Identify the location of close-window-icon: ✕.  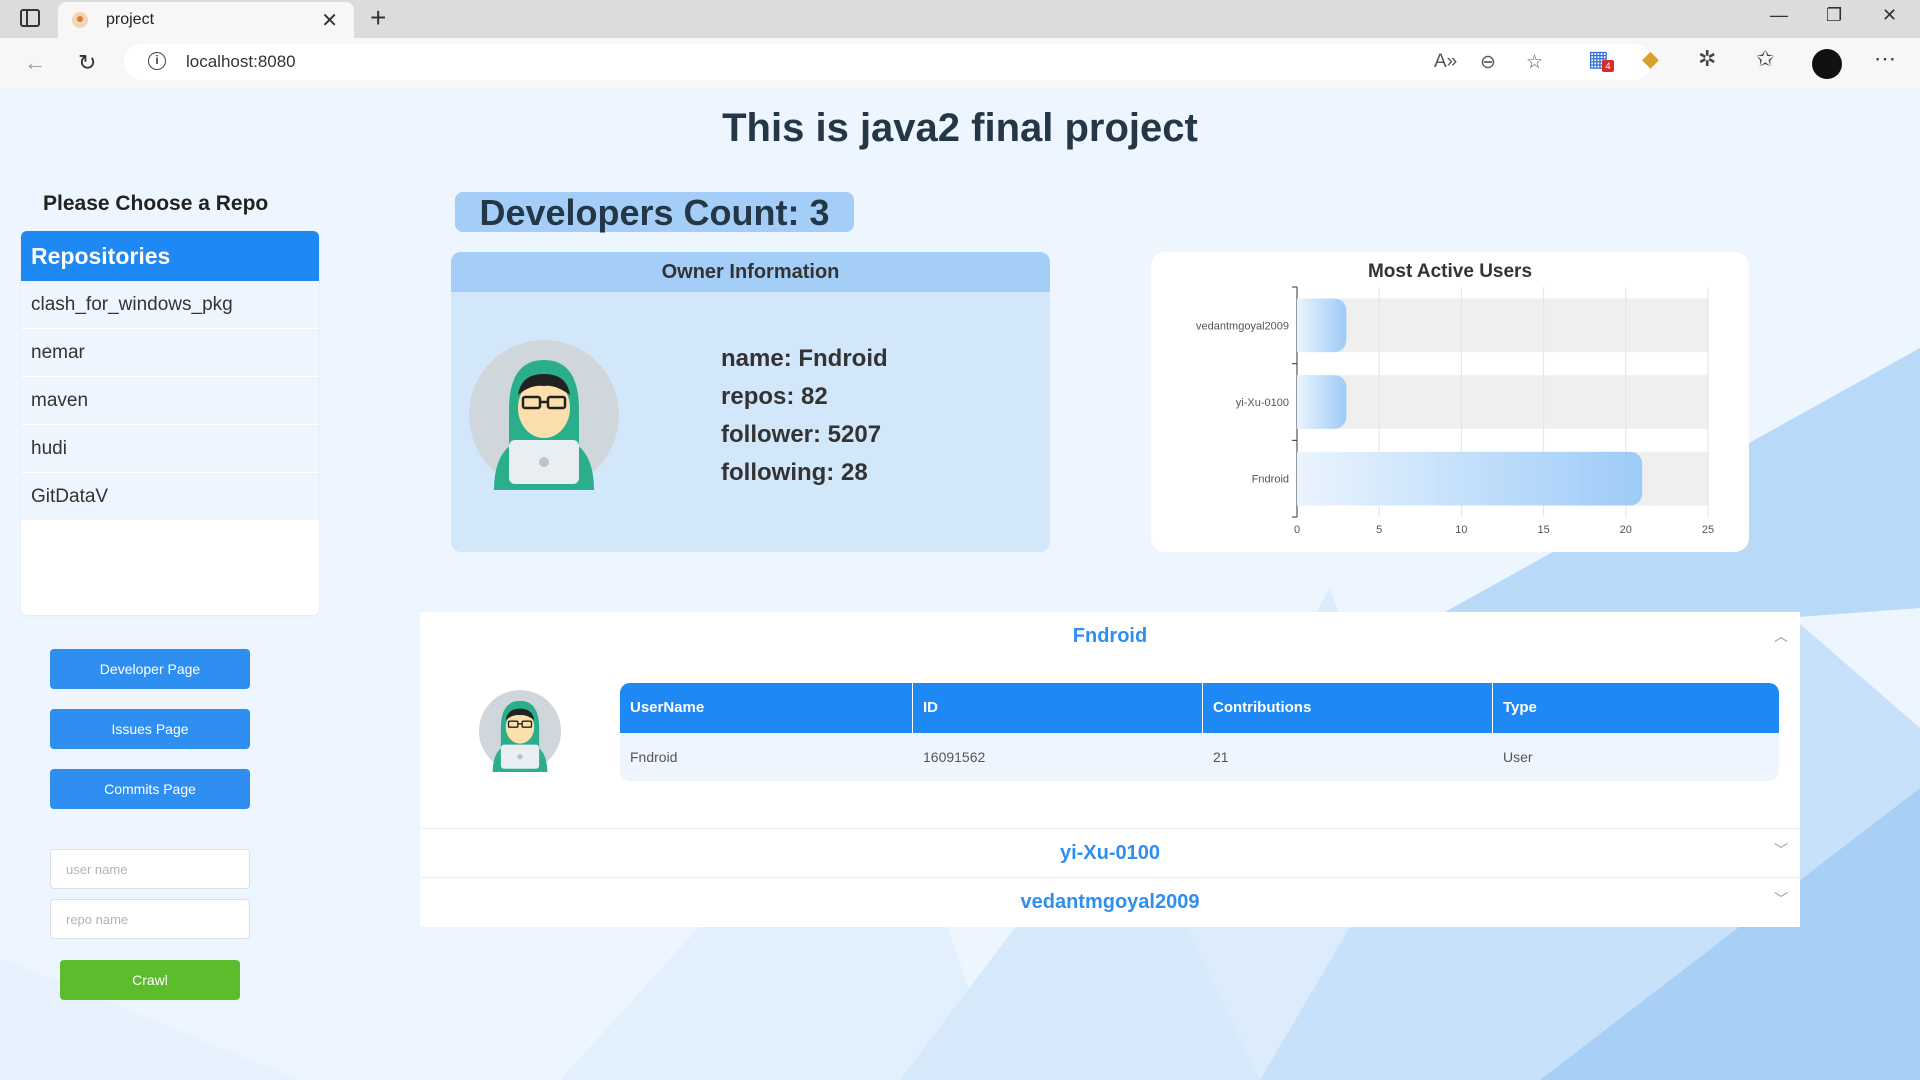
(1889, 15).